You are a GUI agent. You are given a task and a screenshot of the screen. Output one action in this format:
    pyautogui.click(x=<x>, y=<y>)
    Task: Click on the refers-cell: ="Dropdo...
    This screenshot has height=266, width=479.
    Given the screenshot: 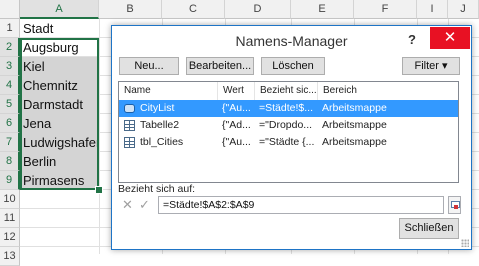 What is the action you would take?
    pyautogui.click(x=286, y=125)
    